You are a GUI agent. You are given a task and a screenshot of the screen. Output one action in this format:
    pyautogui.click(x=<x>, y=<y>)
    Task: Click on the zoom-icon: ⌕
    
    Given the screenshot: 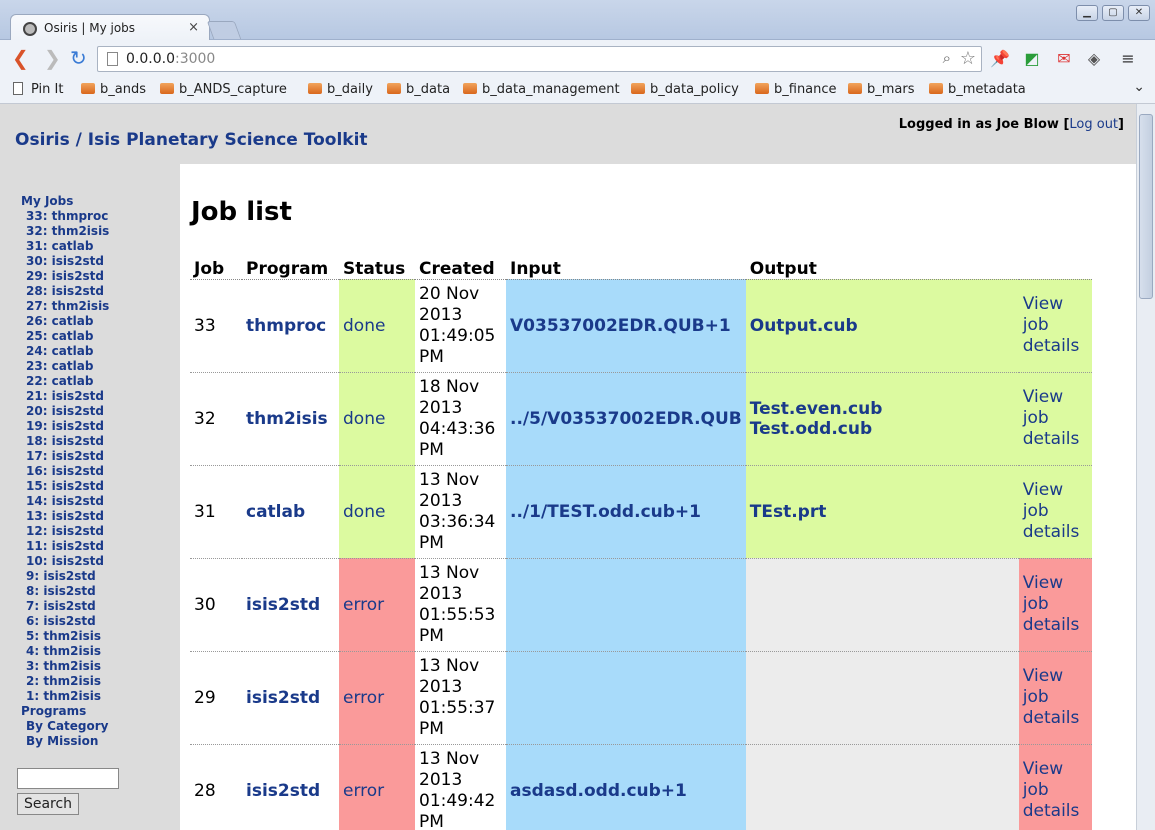 What is the action you would take?
    pyautogui.click(x=947, y=58)
    